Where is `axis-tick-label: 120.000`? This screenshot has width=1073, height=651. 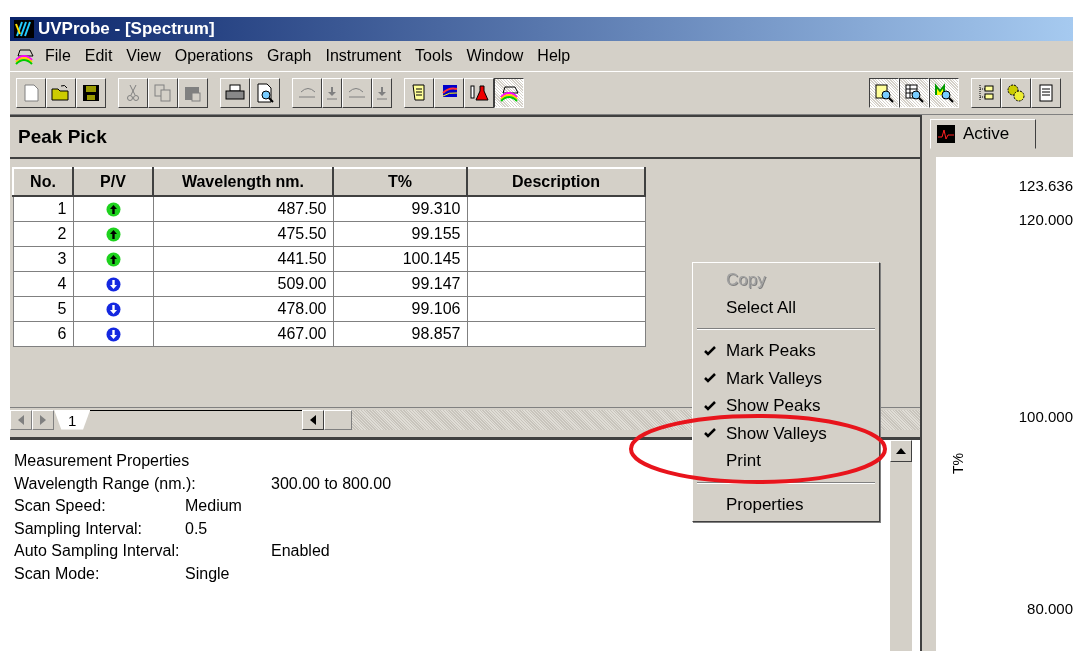 axis-tick-label: 120.000 is located at coordinates (1045, 220).